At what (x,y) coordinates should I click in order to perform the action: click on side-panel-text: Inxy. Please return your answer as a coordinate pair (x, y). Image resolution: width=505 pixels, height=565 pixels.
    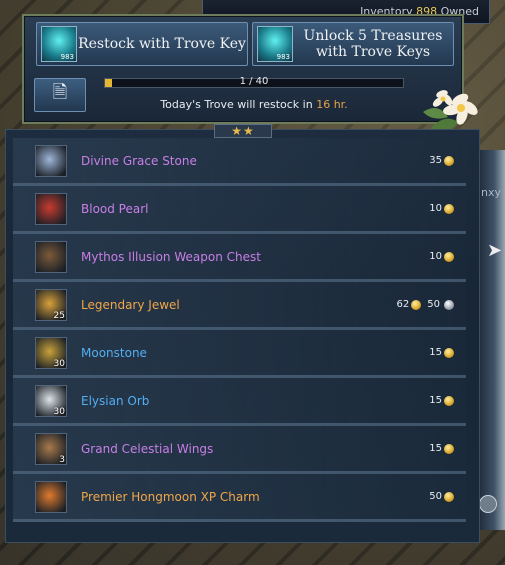
    Looking at the image, I should click on (489, 192).